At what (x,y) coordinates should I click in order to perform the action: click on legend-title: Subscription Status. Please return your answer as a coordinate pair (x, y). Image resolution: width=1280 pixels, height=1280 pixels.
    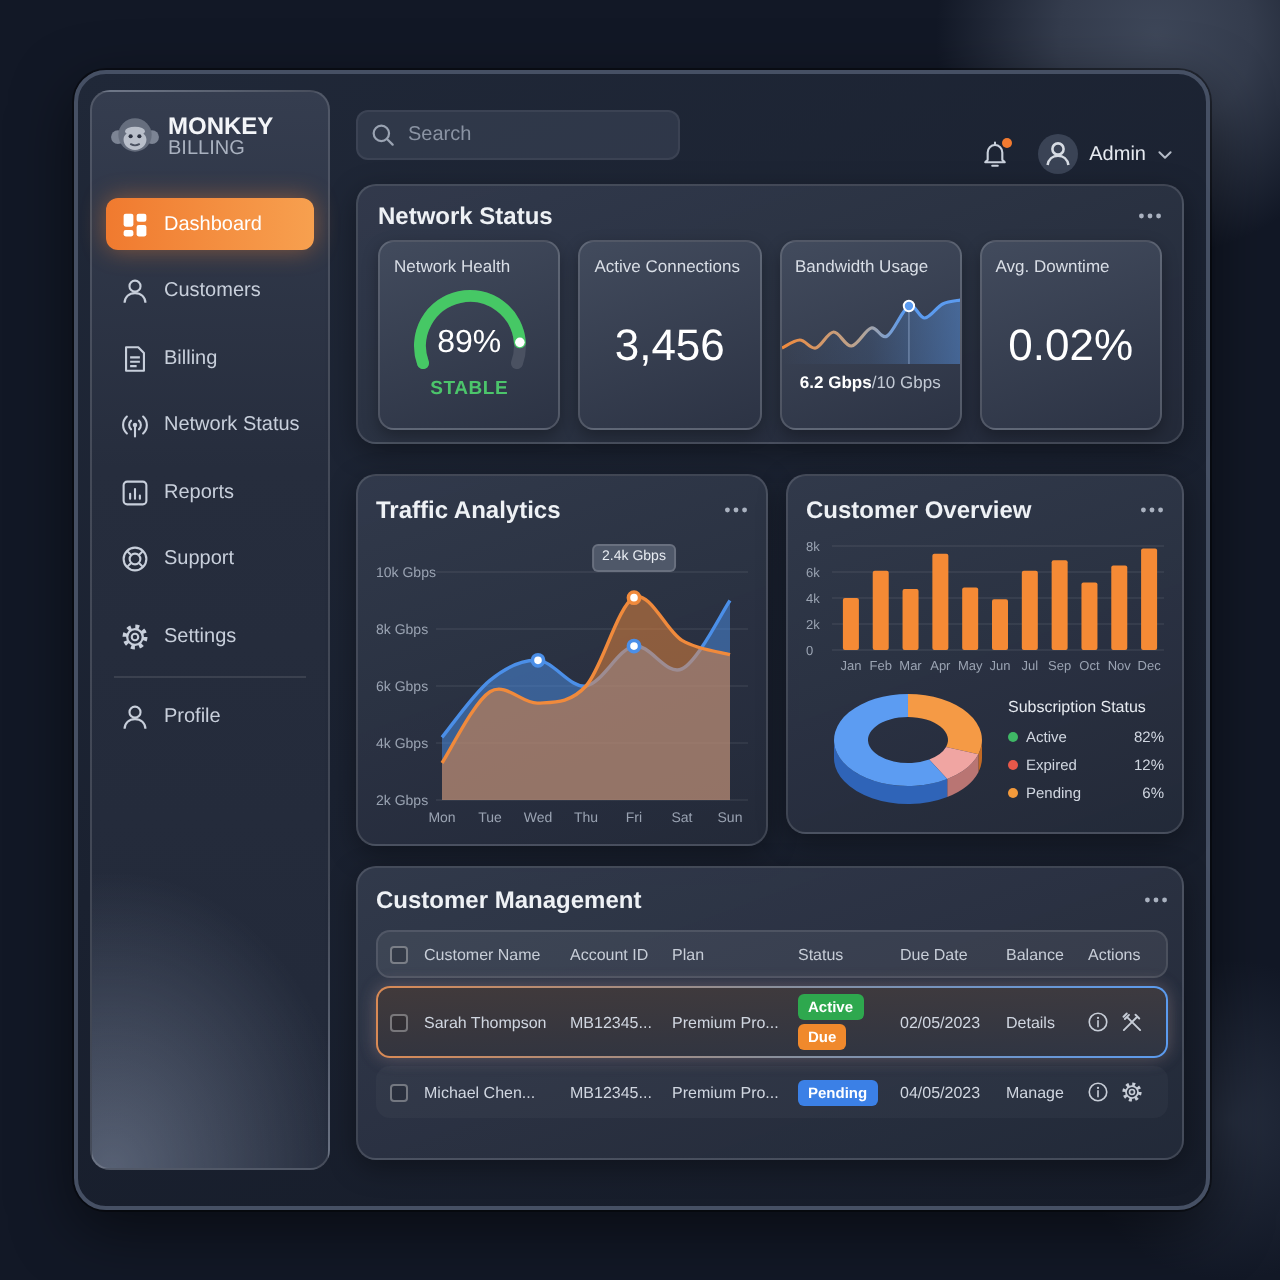
    Looking at the image, I should click on (1078, 706).